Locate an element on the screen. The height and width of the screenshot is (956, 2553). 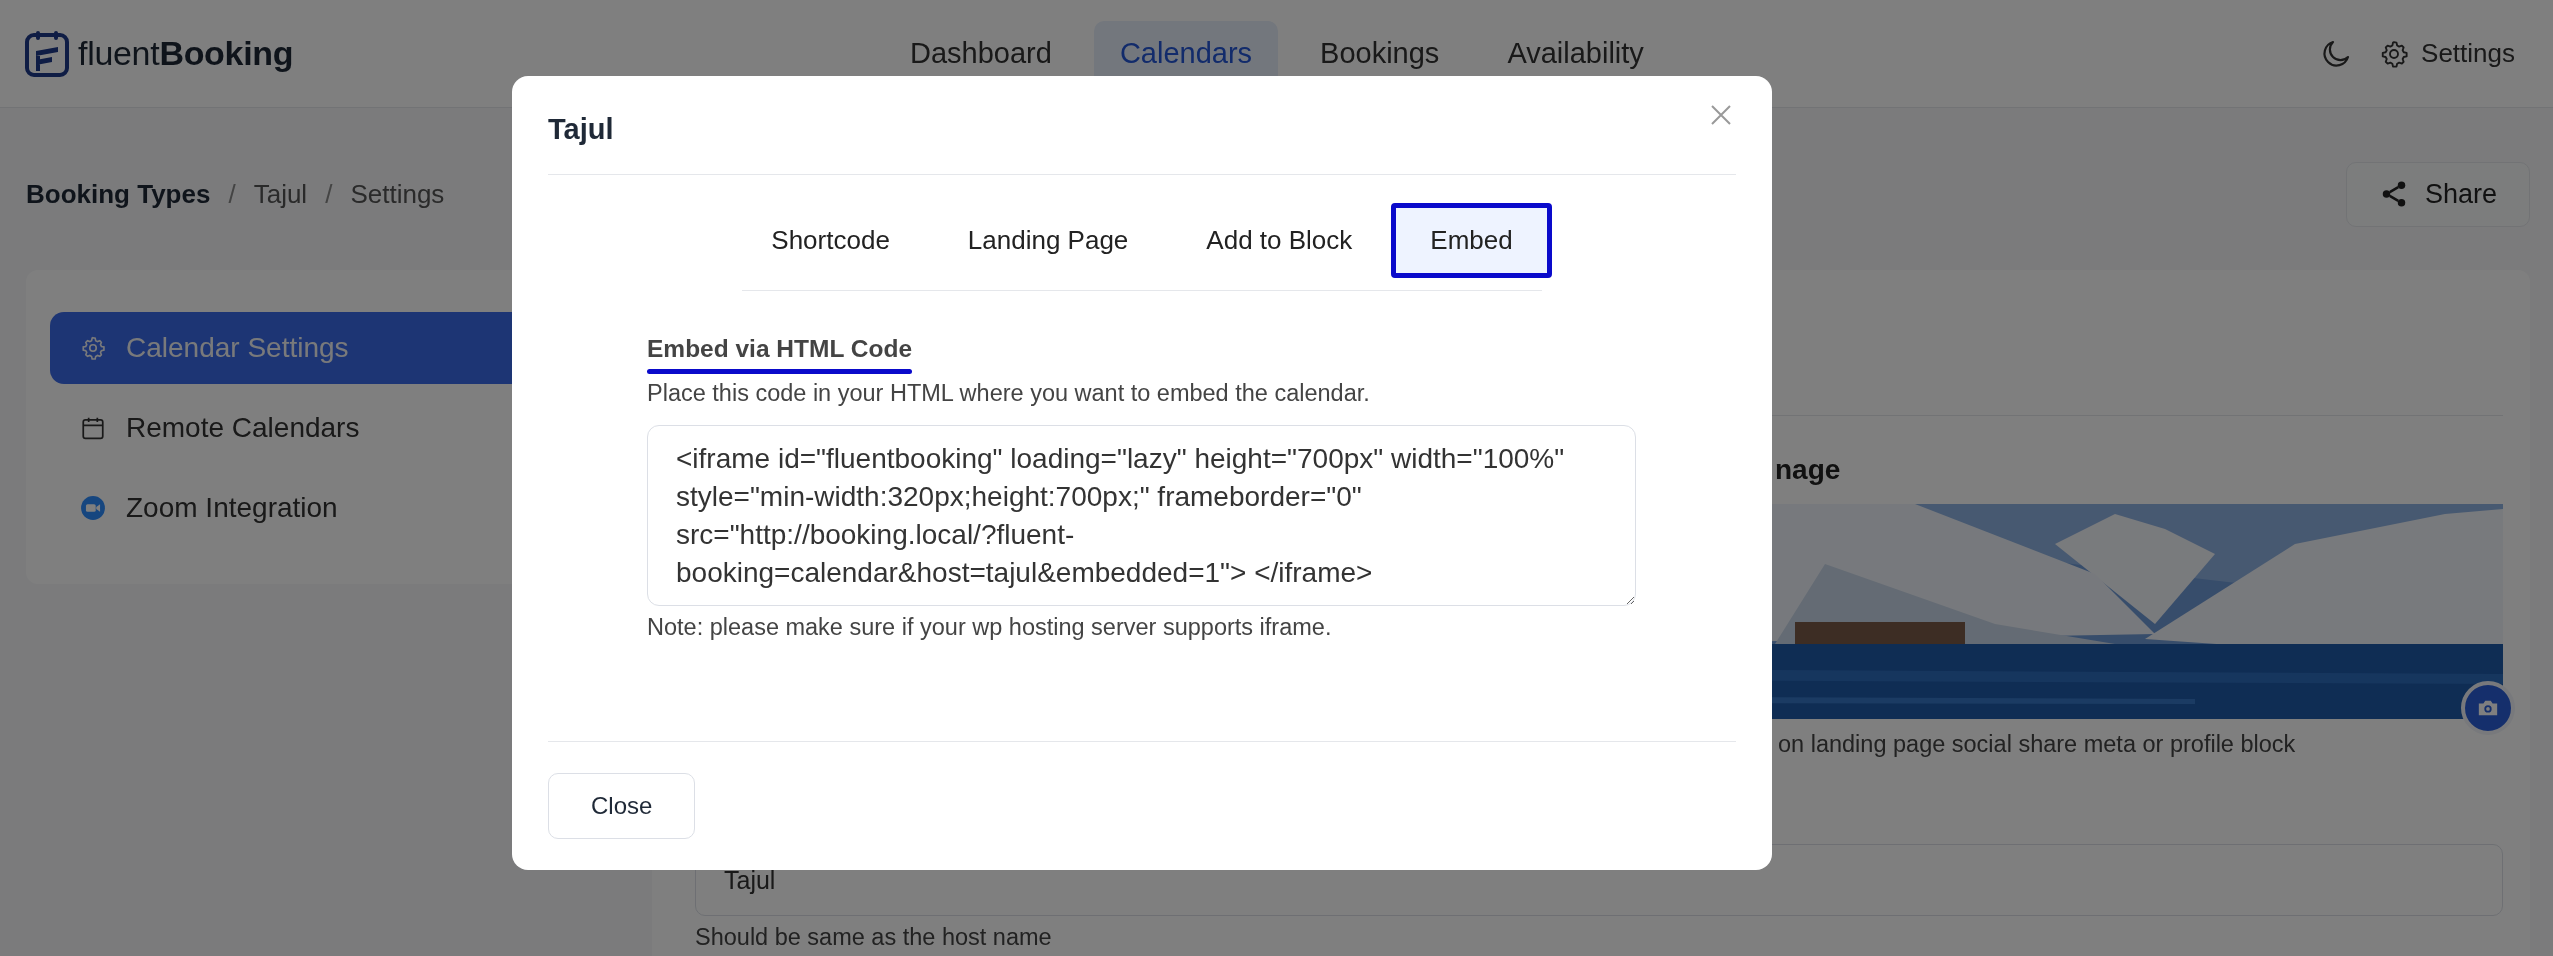
close-icon is located at coordinates (1721, 115).